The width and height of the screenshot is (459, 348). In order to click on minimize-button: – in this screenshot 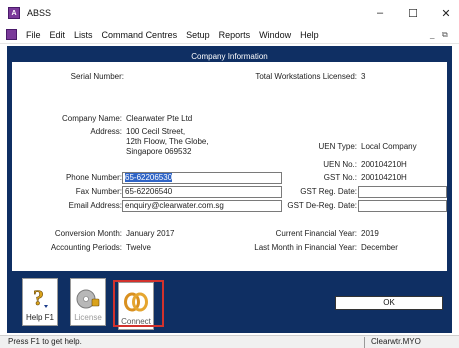, I will do `click(380, 13)`.